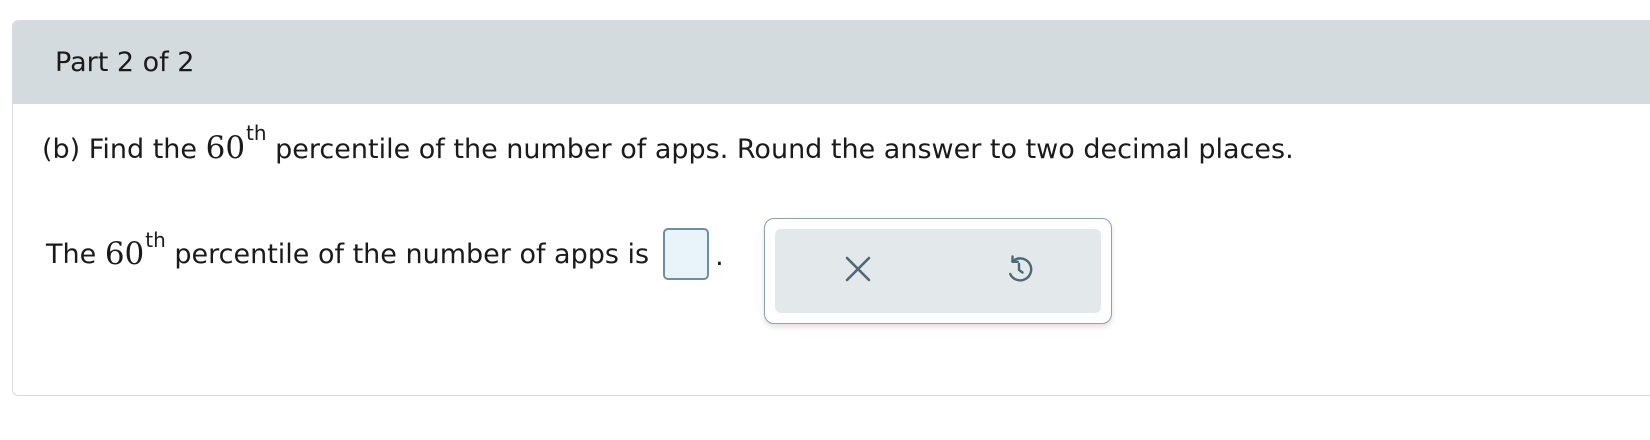 This screenshot has width=1650, height=440. Describe the element at coordinates (155, 240) in the screenshot. I see `answer-ordinal-suffix: th` at that location.